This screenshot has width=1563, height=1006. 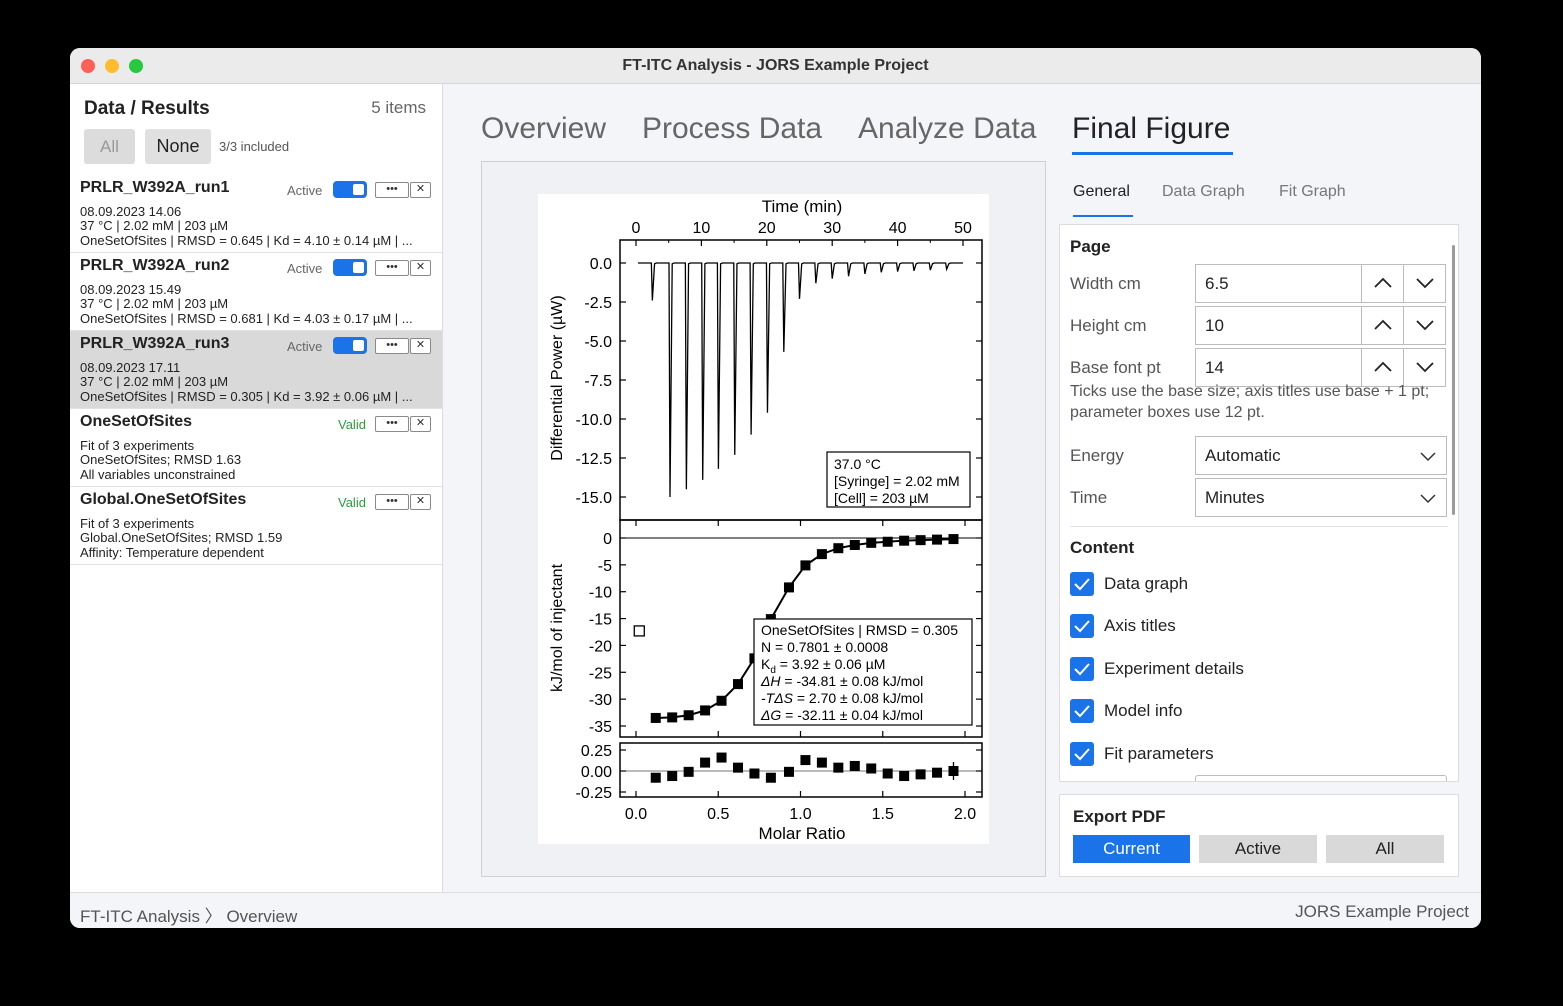 What do you see at coordinates (1143, 711) in the screenshot?
I see `model-info-label: Model info` at bounding box center [1143, 711].